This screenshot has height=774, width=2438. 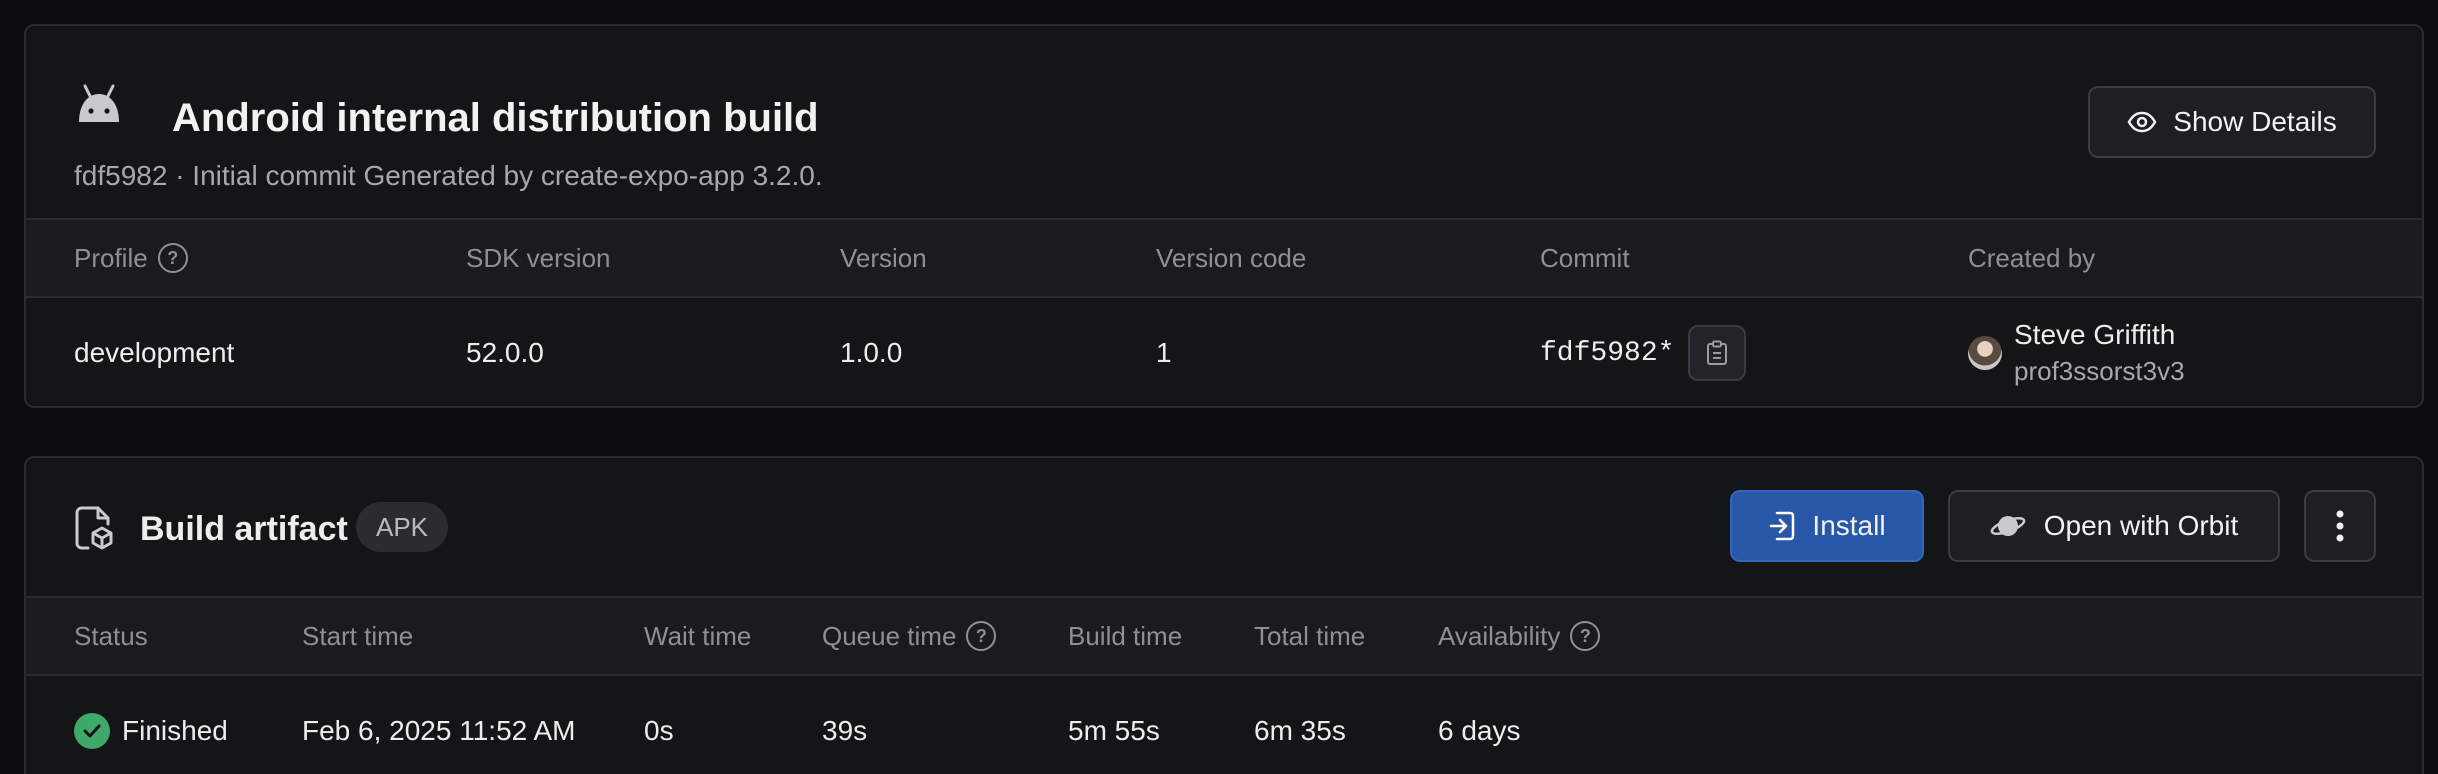 What do you see at coordinates (1479, 730) in the screenshot?
I see `availability-value: 6 days` at bounding box center [1479, 730].